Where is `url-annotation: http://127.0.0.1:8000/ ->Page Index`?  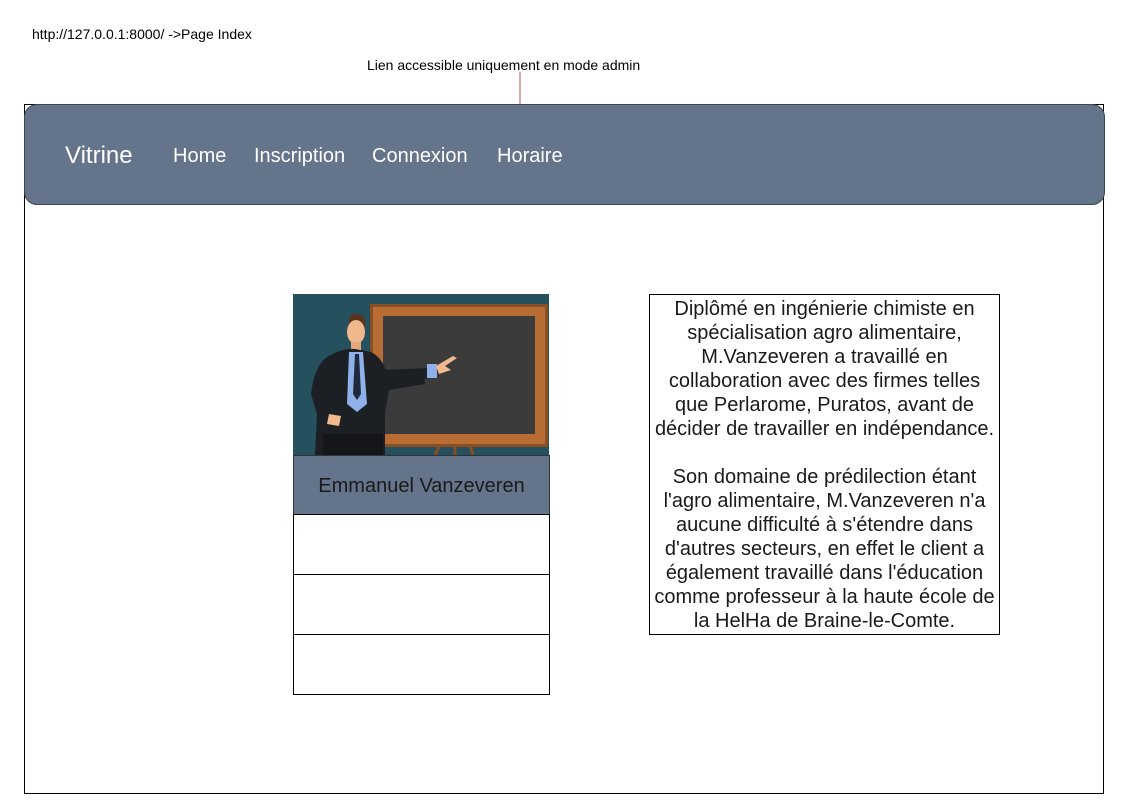
url-annotation: http://127.0.0.1:8000/ ->Page Index is located at coordinates (142, 34).